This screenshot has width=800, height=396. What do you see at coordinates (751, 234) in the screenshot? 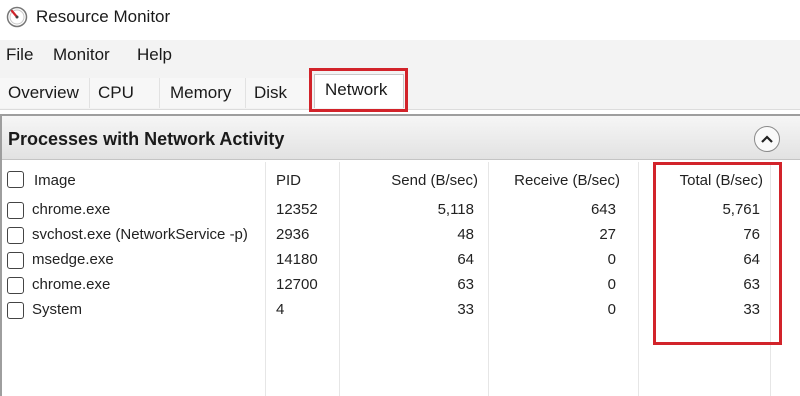
I see `cell-total: 76` at bounding box center [751, 234].